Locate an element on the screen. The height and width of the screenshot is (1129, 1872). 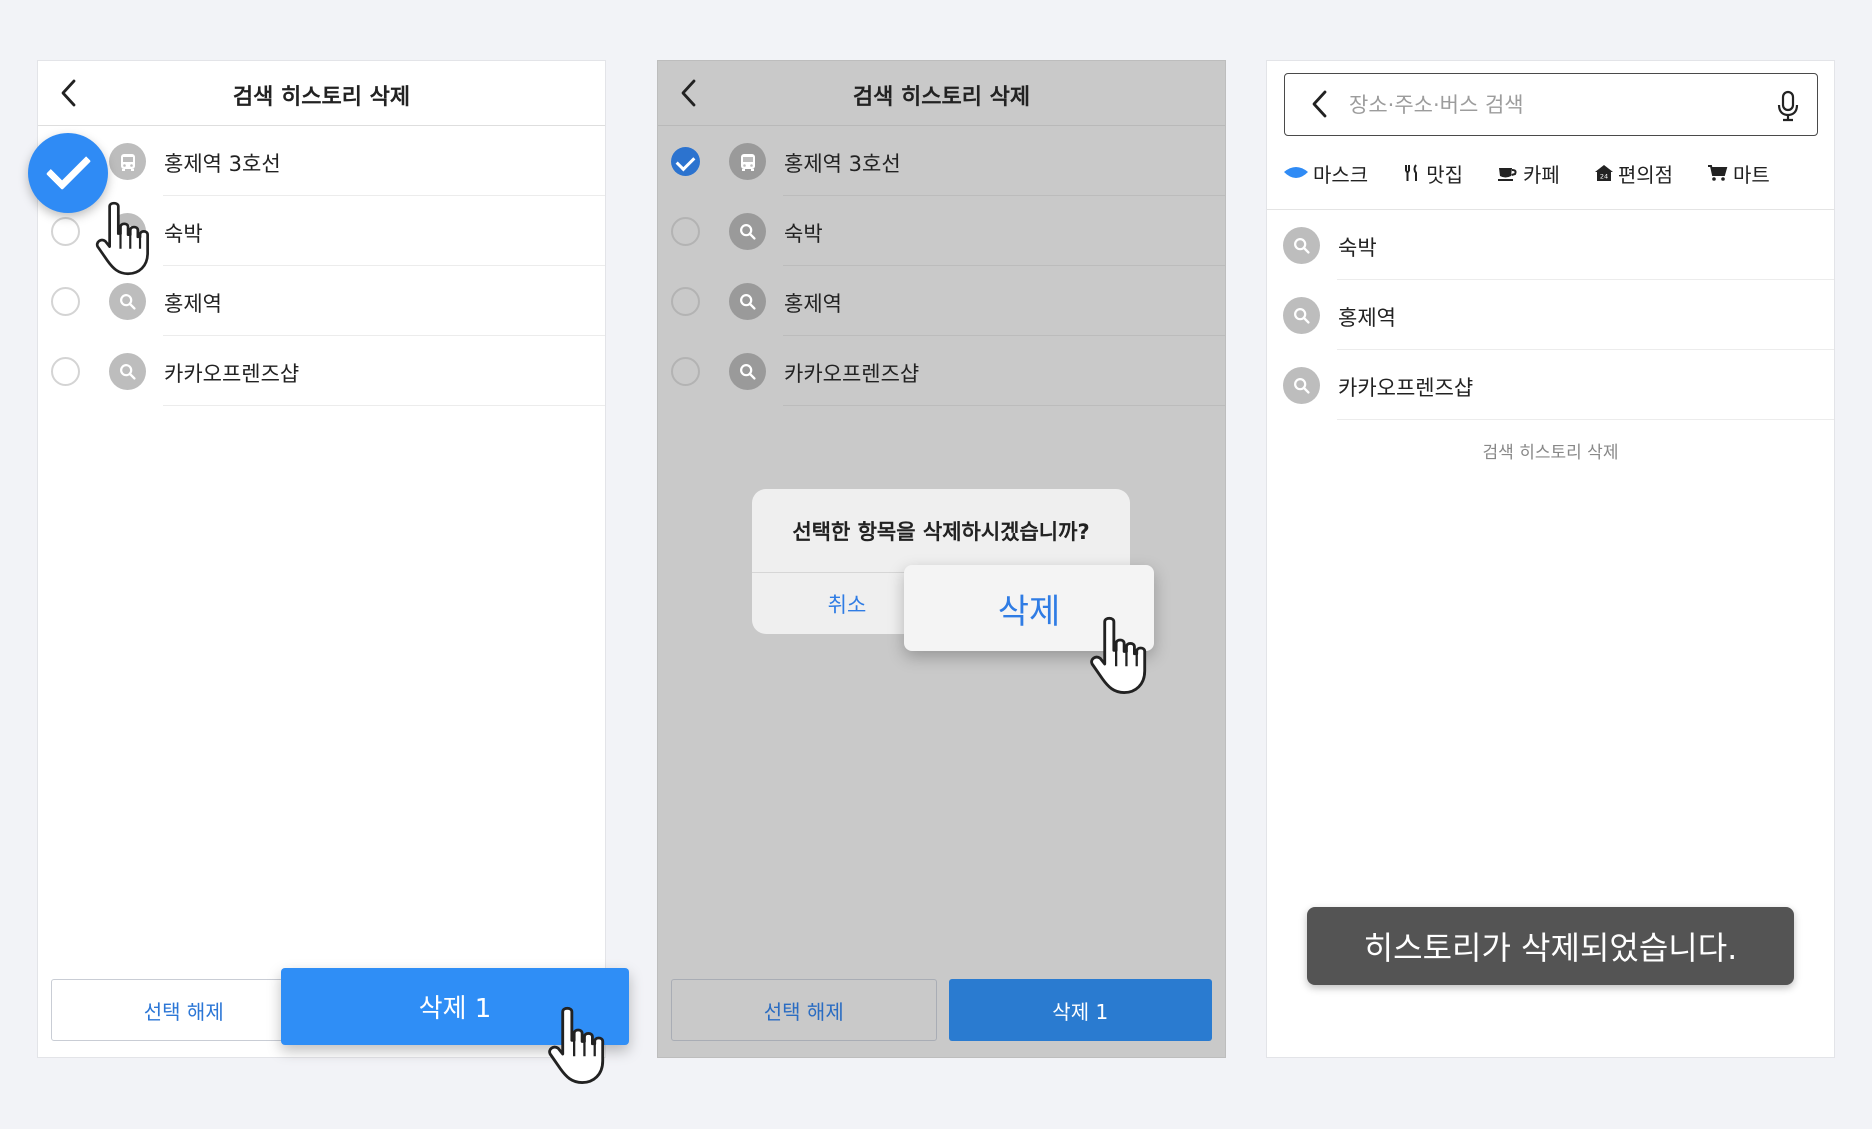
category-bar: 마스크 맛집 카페 24 편의점 마트 is located at coordinates (1558, 173).